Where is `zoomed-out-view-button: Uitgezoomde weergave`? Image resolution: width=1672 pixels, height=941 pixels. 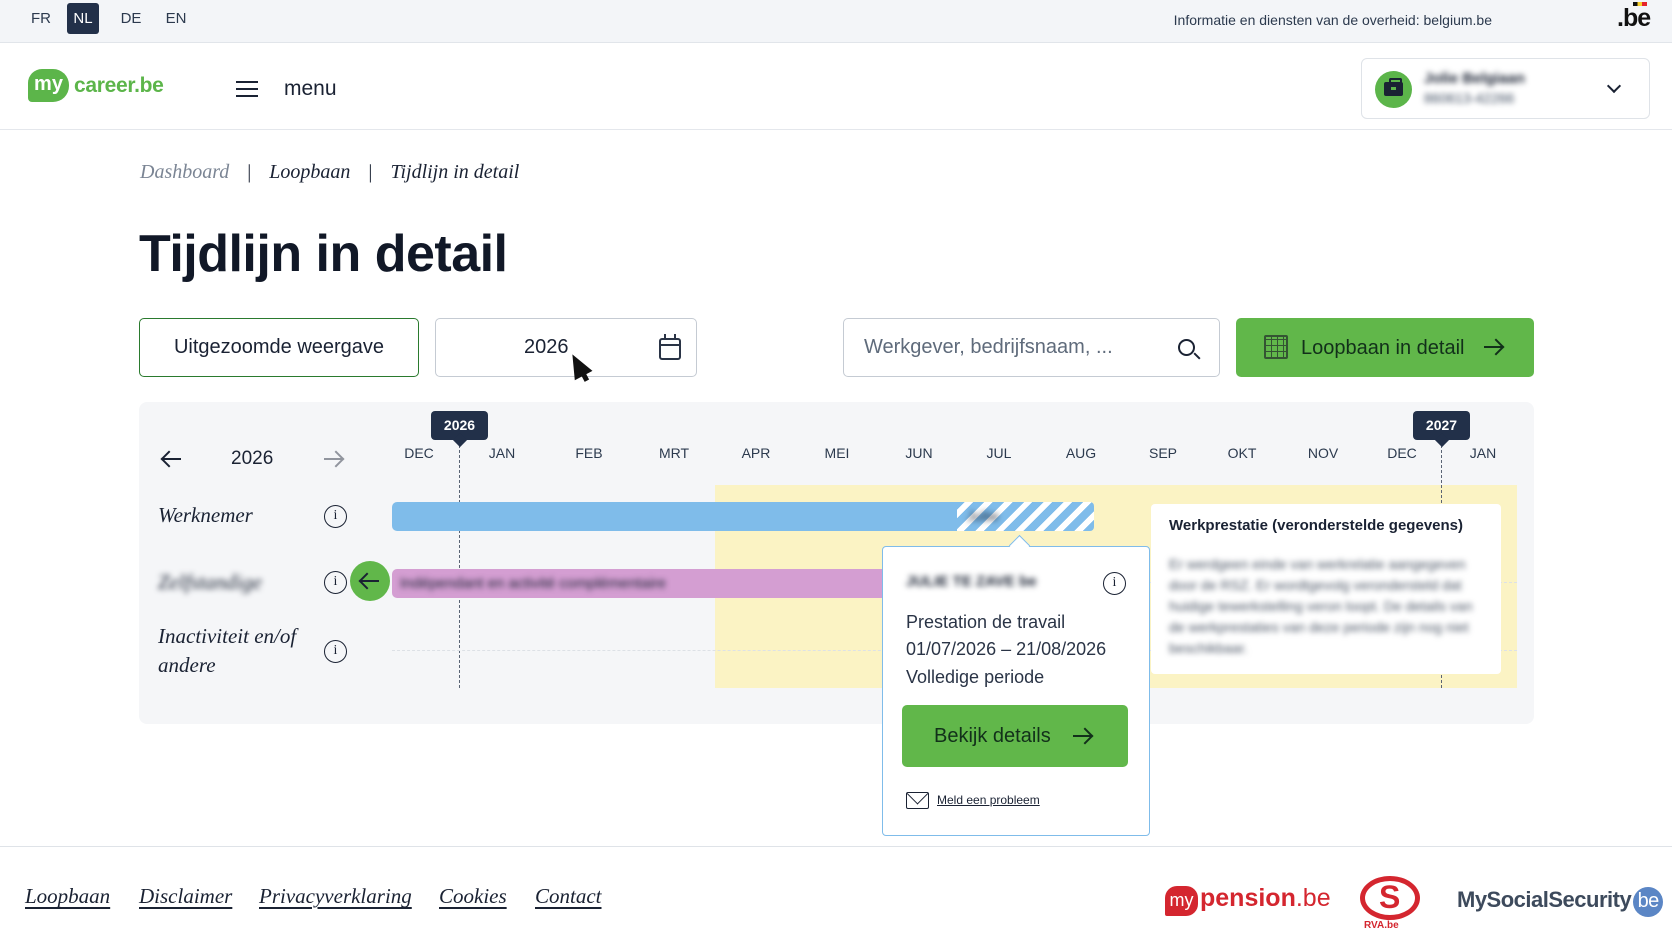 zoomed-out-view-button: Uitgezoomde weergave is located at coordinates (279, 347).